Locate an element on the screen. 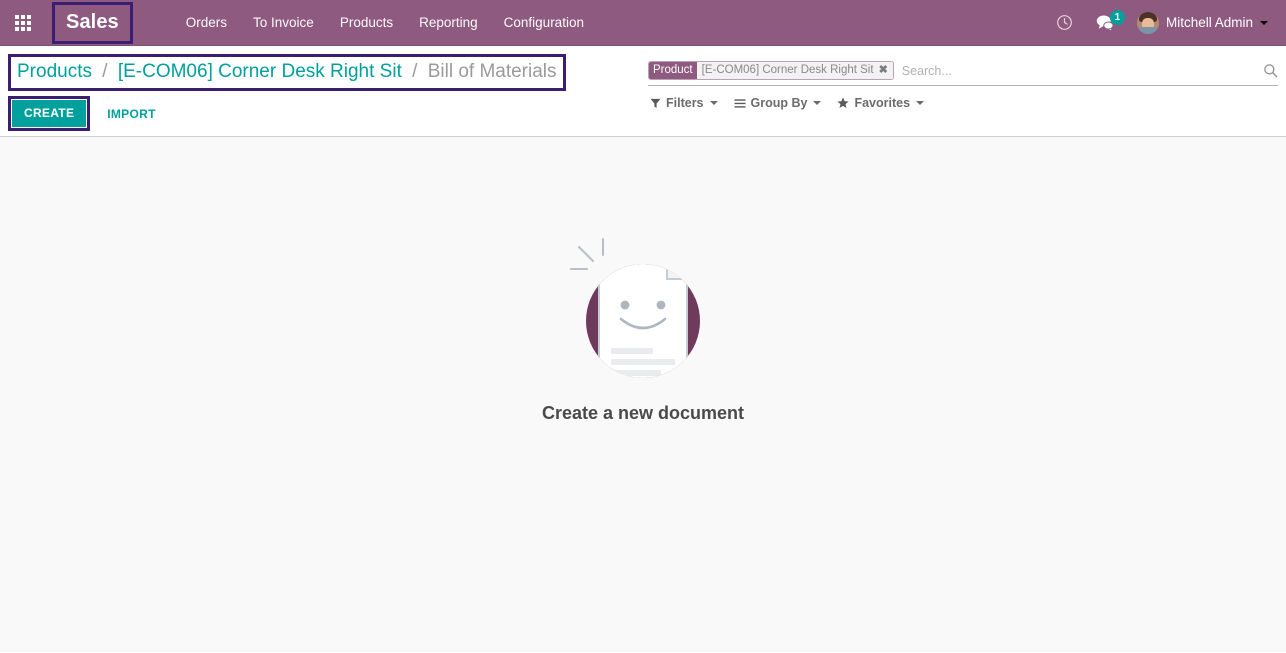 This screenshot has height=653, width=1286. menu-item-configuration: Configuration is located at coordinates (544, 23).